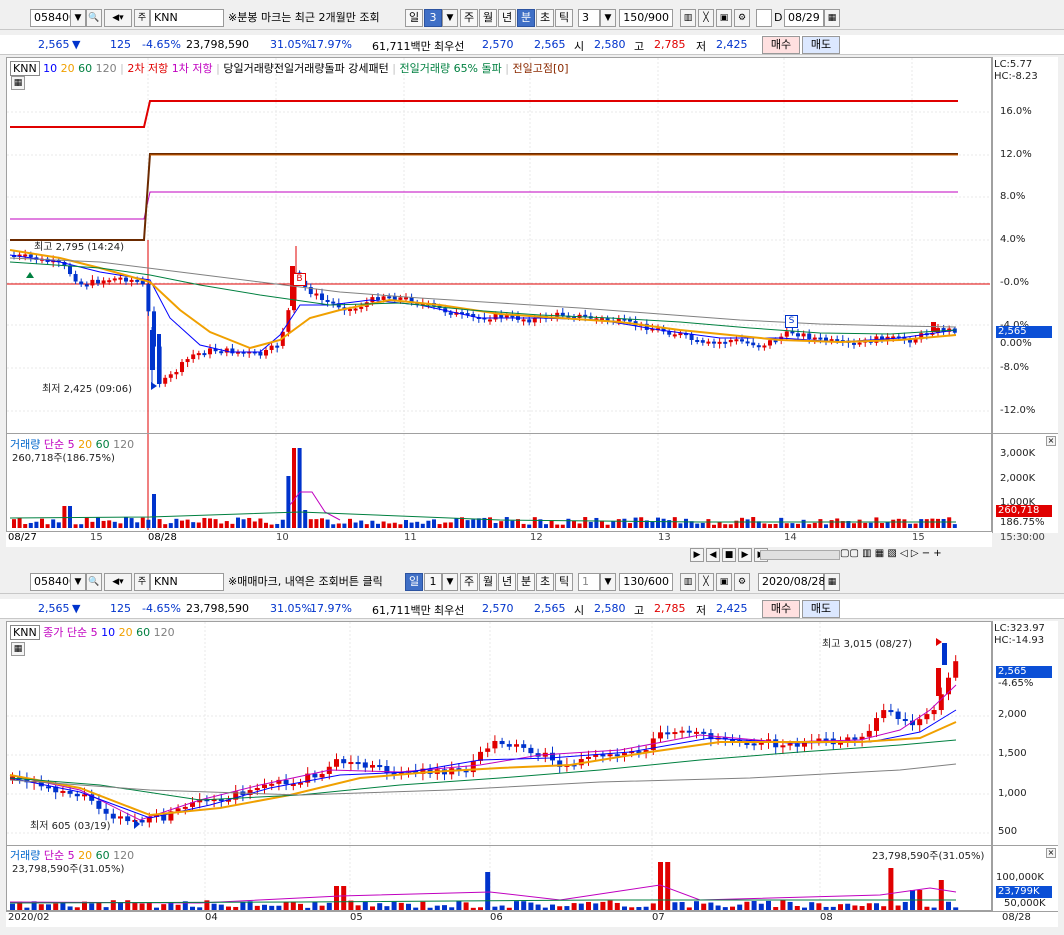  Describe the element at coordinates (53, 582) in the screenshot. I see `stock-code-input-2: 058400` at that location.